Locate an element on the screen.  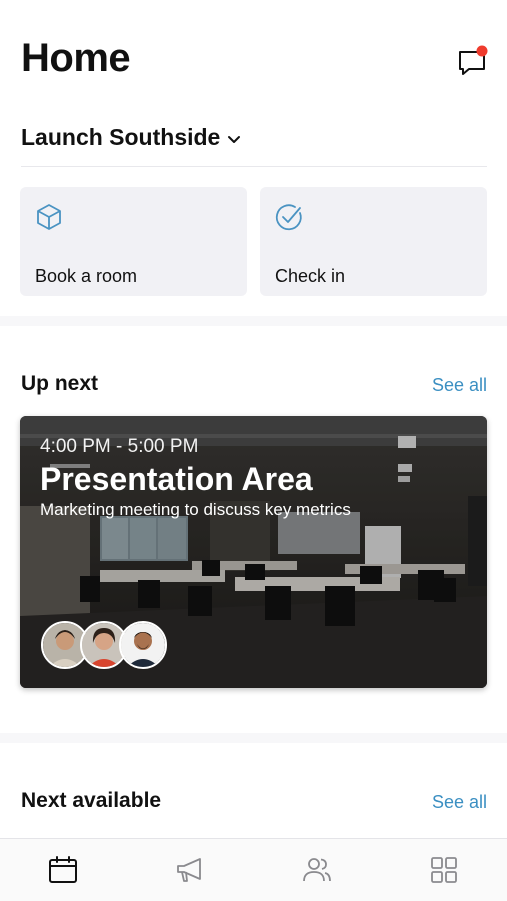
cube-icon is located at coordinates (49, 217).